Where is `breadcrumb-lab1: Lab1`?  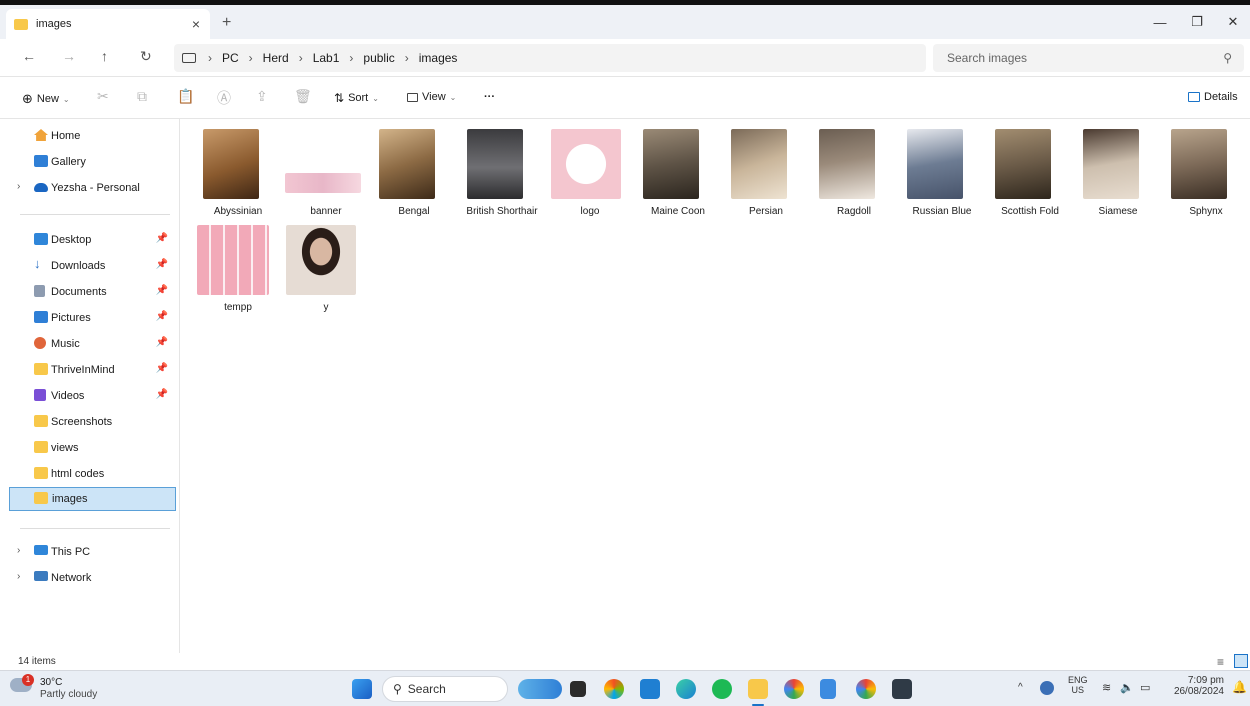
breadcrumb-lab1: Lab1 is located at coordinates (326, 58).